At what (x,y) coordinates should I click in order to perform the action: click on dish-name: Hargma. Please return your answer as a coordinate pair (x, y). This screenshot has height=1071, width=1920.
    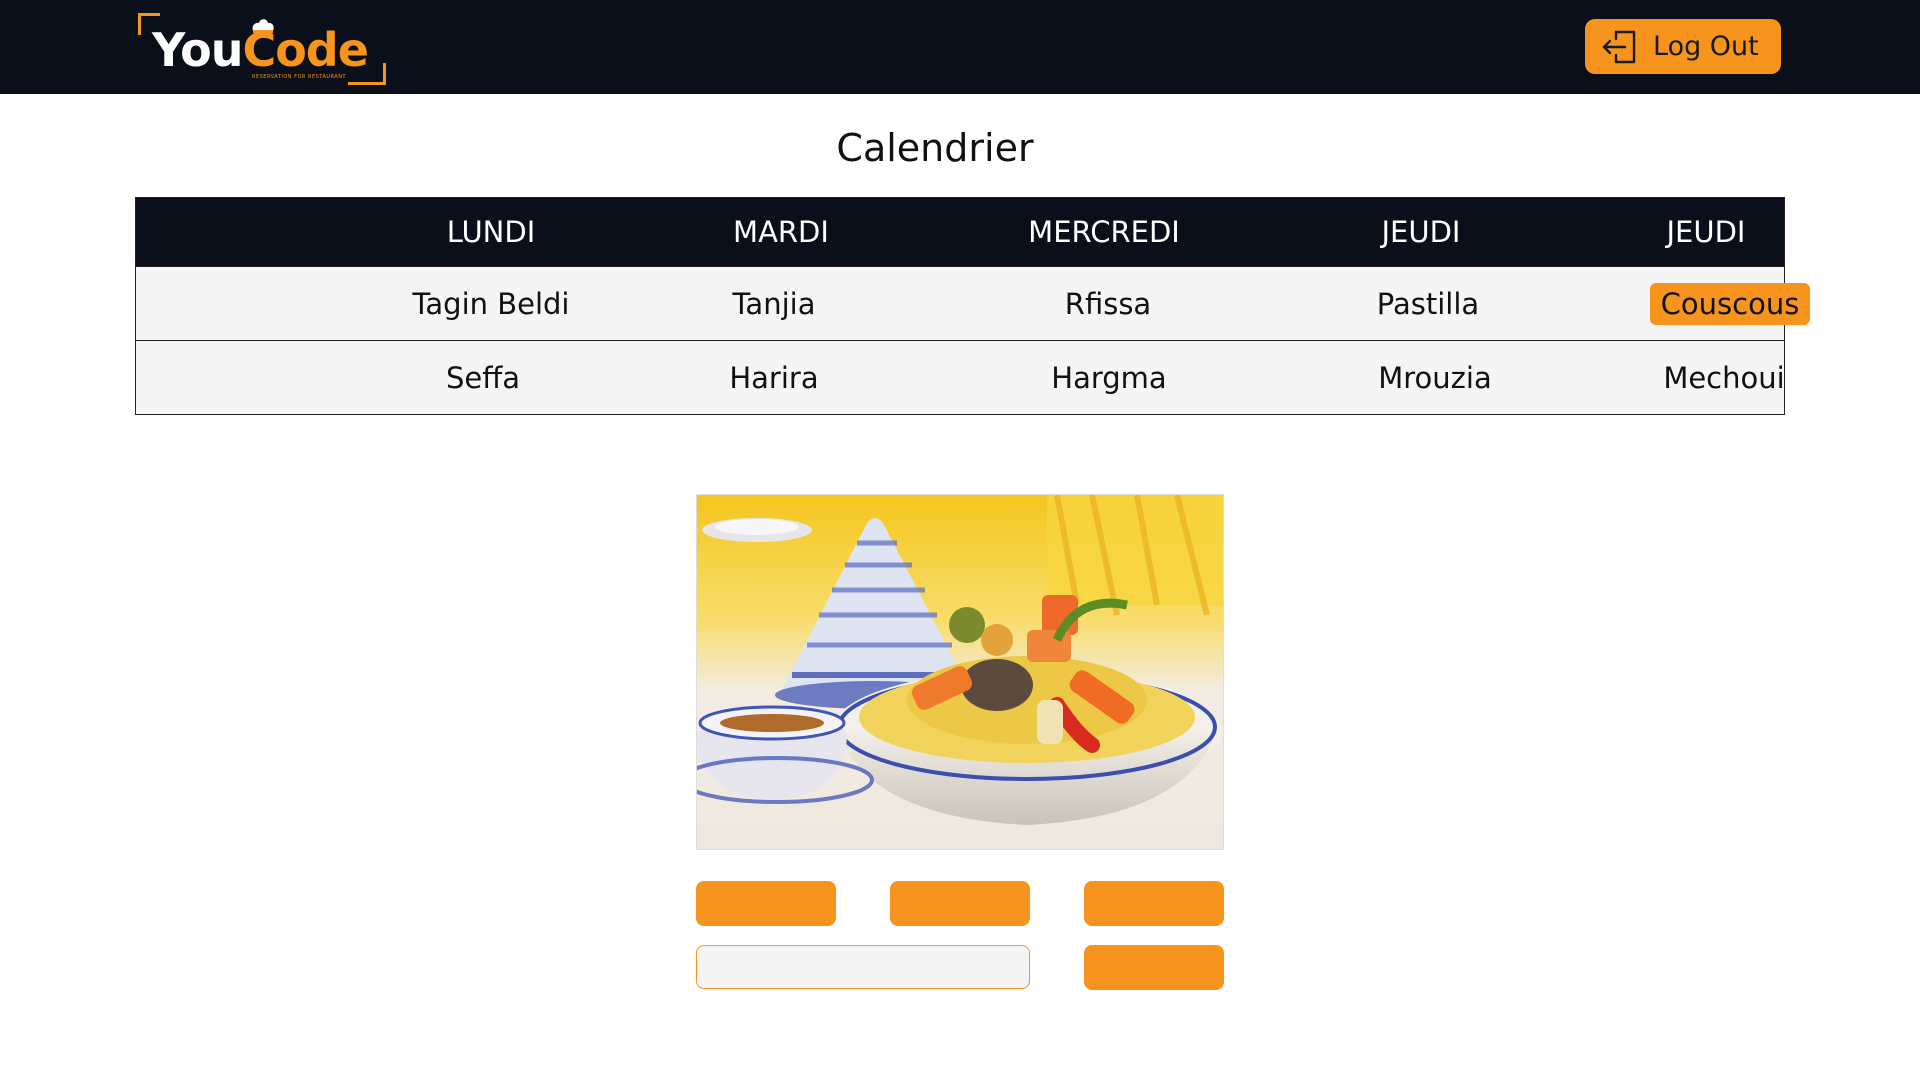
    Looking at the image, I should click on (1109, 377).